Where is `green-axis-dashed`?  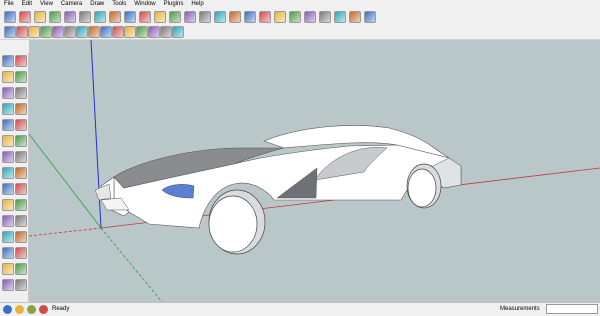 green-axis-dashed is located at coordinates (131, 264).